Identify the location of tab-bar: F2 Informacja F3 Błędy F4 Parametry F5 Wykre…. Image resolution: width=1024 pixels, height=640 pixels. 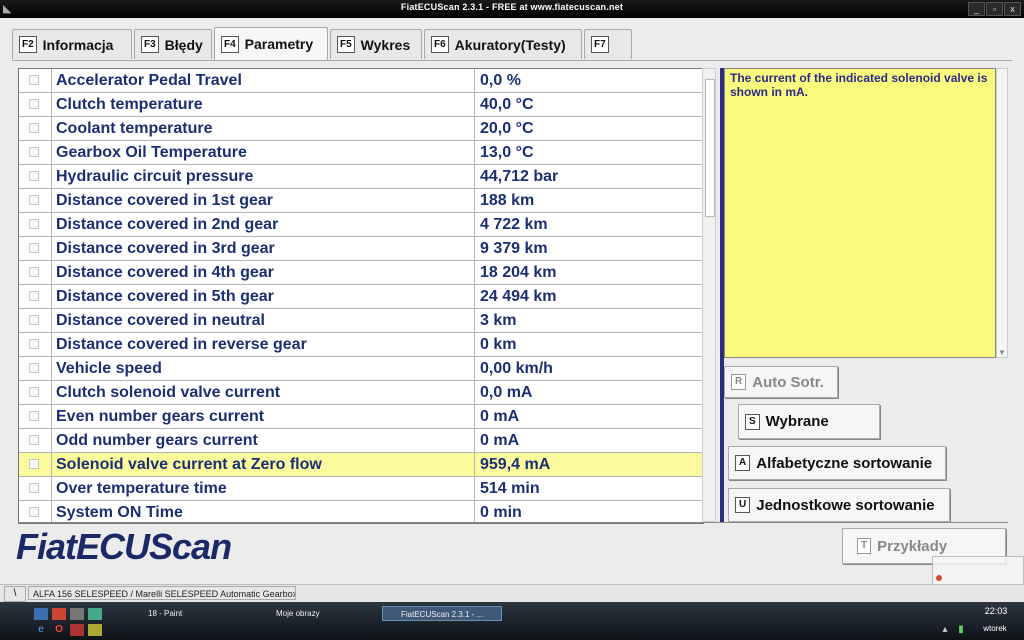
(322, 44).